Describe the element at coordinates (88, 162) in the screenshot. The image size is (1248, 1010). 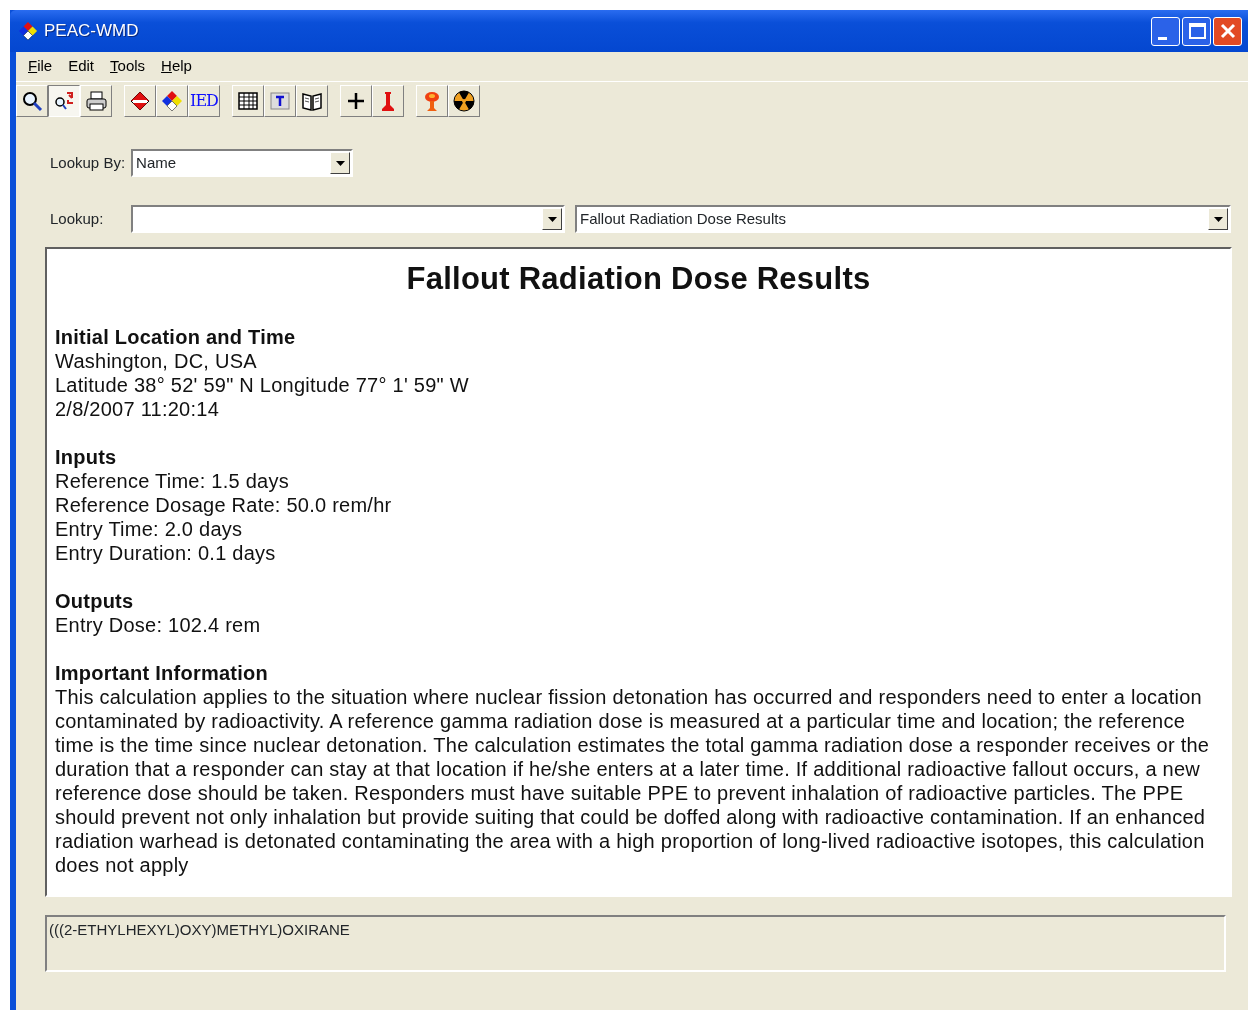
I see `field-label: Lookup By:` at that location.